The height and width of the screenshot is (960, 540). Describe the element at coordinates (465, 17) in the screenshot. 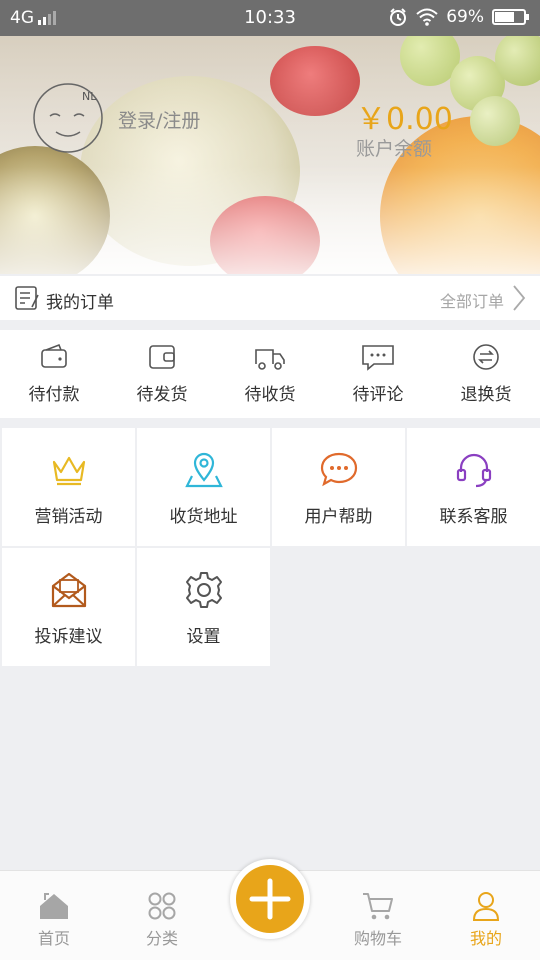

I see `battery-percent: 69%` at that location.